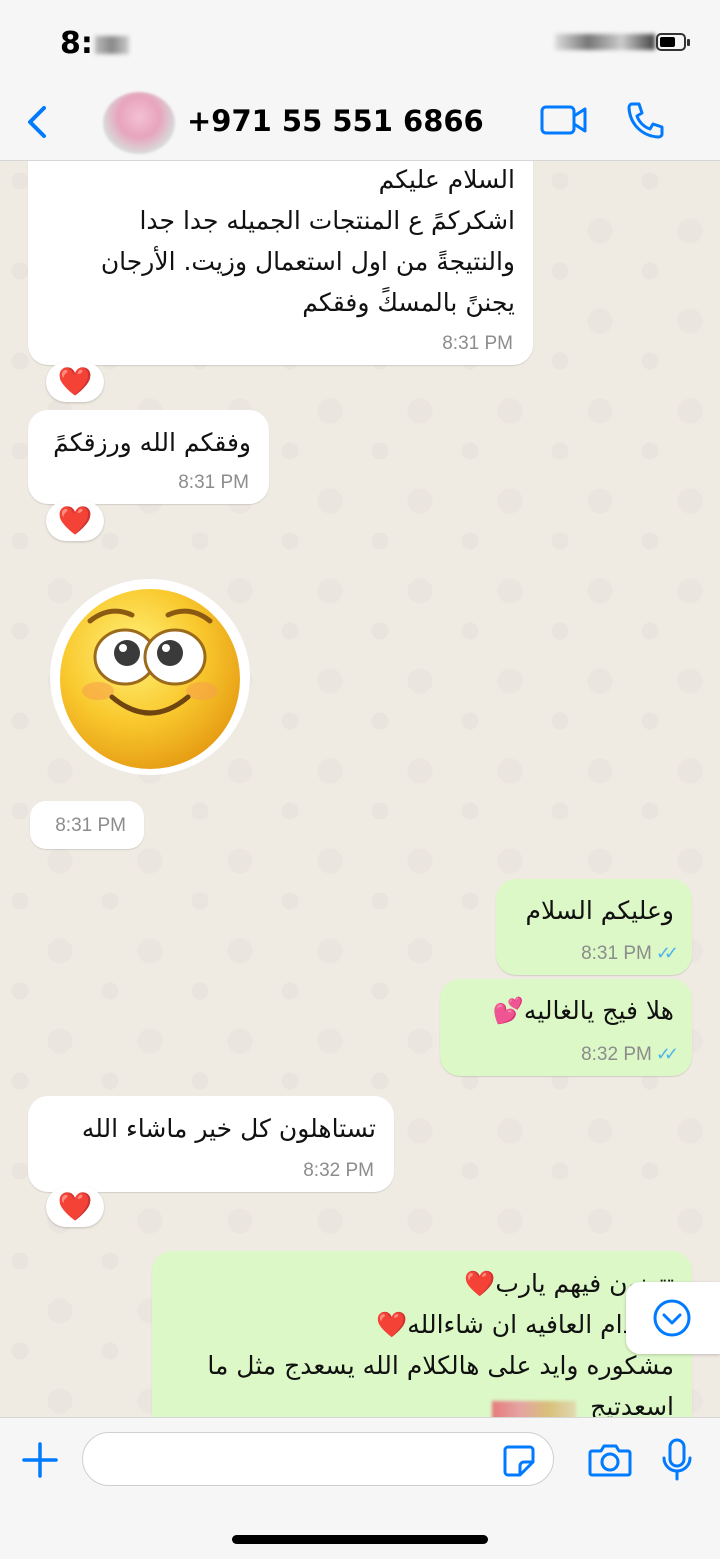 This screenshot has height=1559, width=720. What do you see at coordinates (360, 1539) in the screenshot?
I see `home-indicator` at bounding box center [360, 1539].